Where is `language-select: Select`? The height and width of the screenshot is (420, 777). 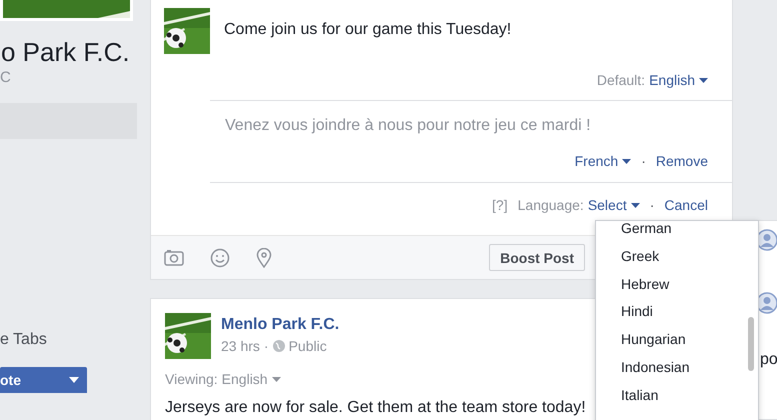 language-select: Select is located at coordinates (614, 205).